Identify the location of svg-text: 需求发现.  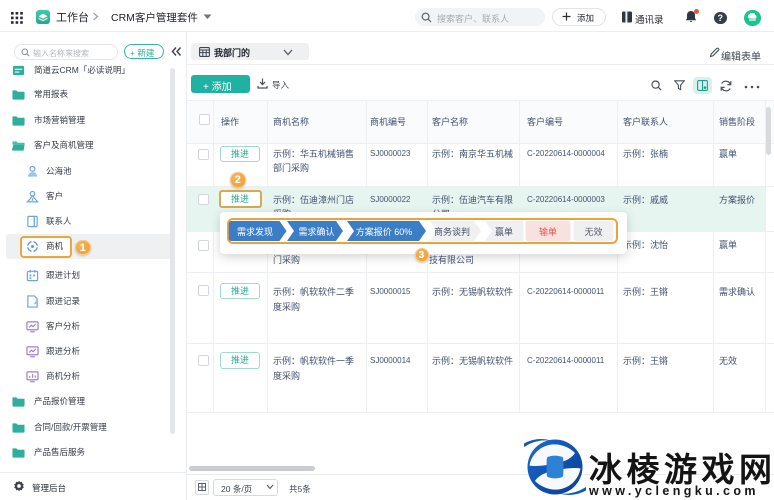
(255, 231).